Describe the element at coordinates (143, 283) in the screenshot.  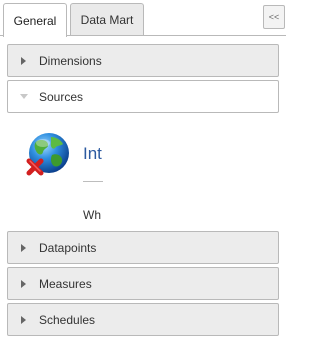
I see `section-measures: Measures` at that location.